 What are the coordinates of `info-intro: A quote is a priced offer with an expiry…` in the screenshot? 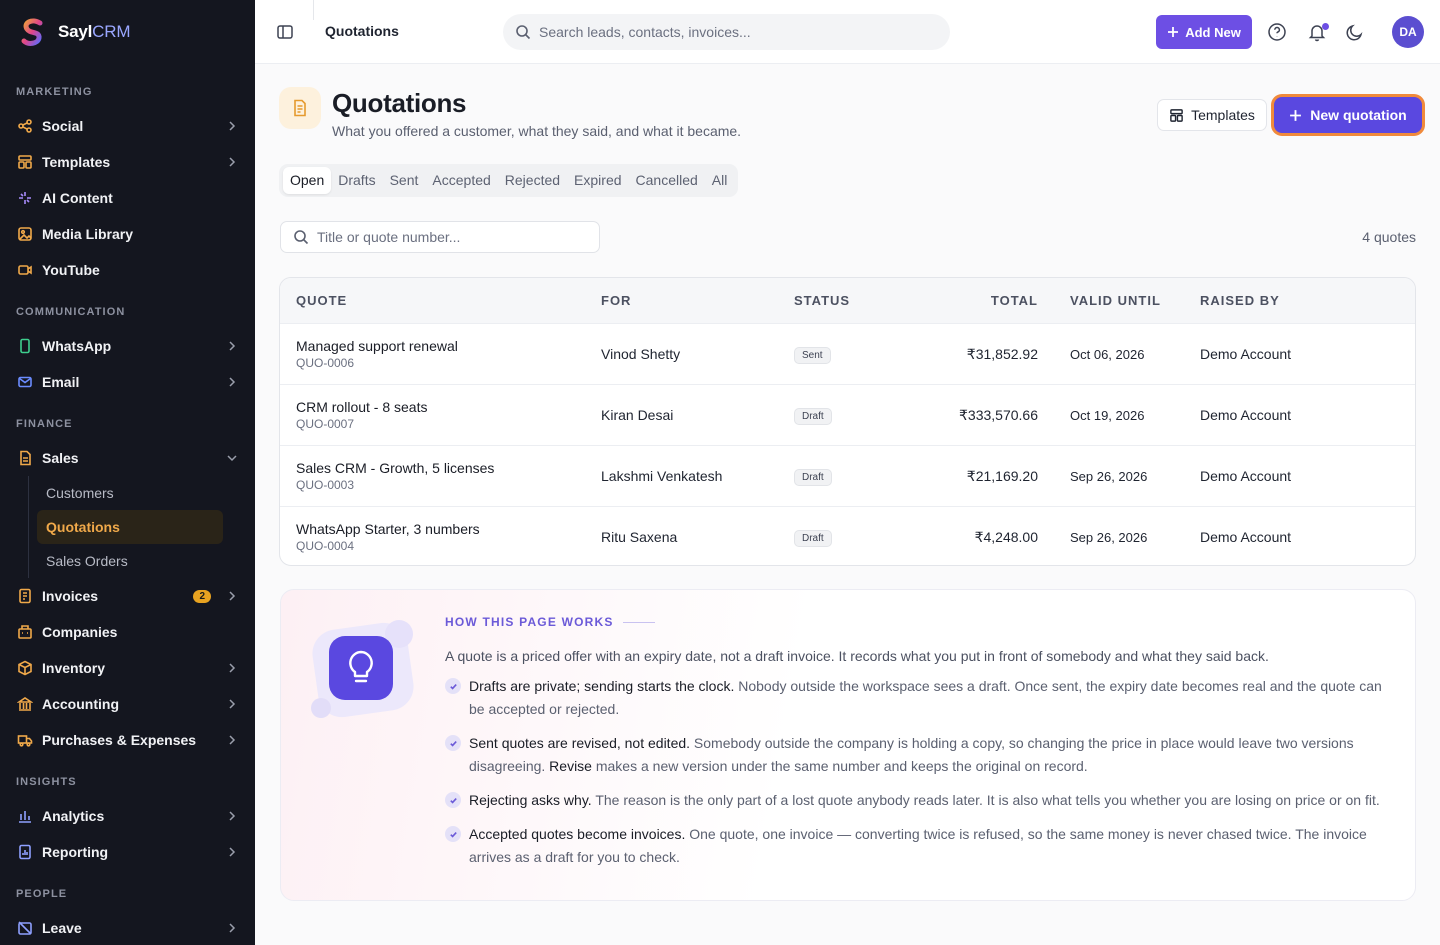 It's located at (857, 656).